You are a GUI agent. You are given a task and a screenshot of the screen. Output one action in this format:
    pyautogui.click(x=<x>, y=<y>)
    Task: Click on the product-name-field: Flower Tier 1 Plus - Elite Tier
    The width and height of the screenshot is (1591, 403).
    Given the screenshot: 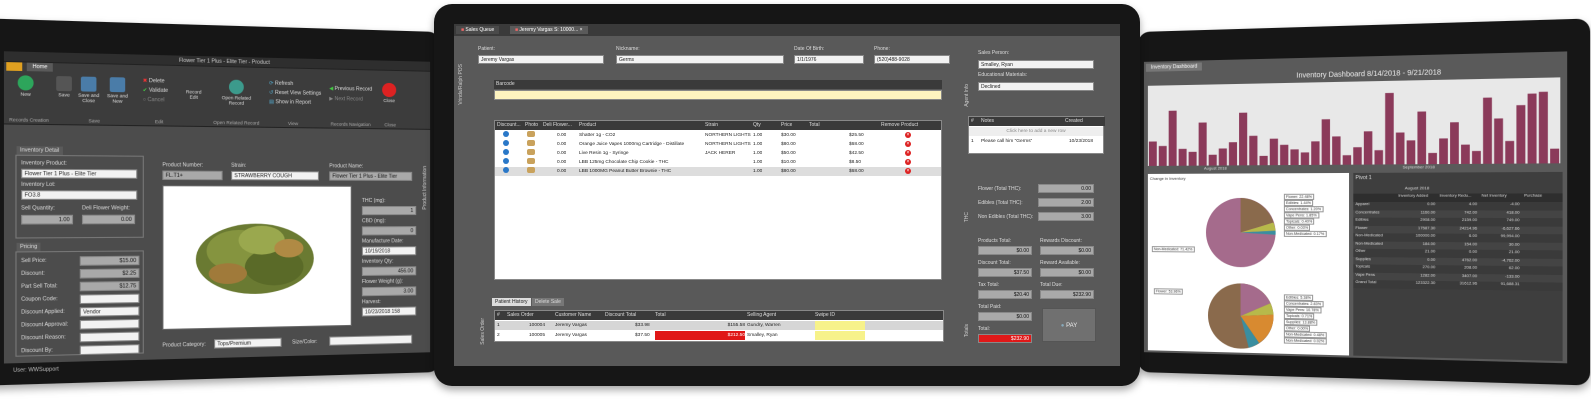 What is the action you would take?
    pyautogui.click(x=371, y=176)
    